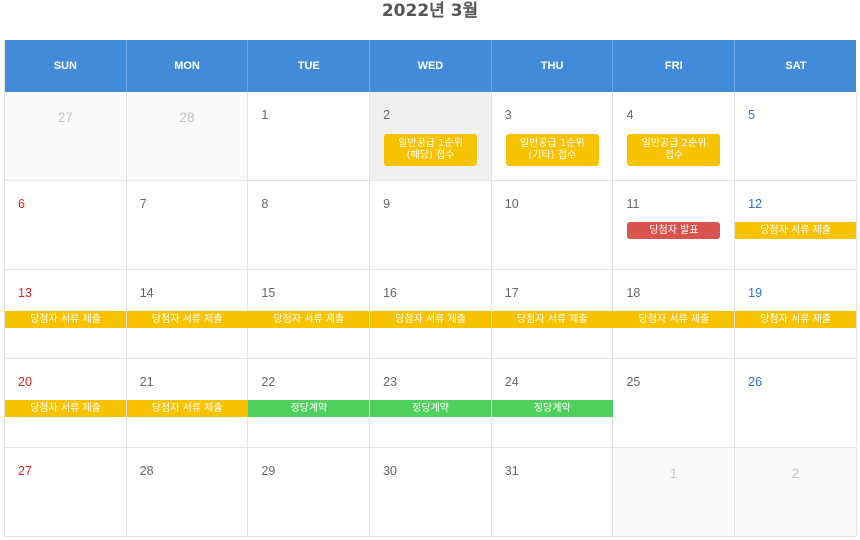  Describe the element at coordinates (146, 293) in the screenshot. I see `day-number: 14` at that location.